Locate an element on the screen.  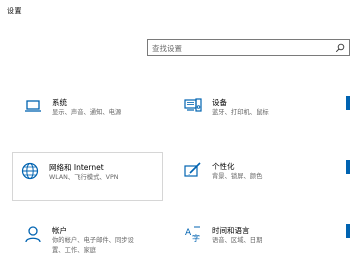
time-language-icon: A 字 is located at coordinates (192, 234).